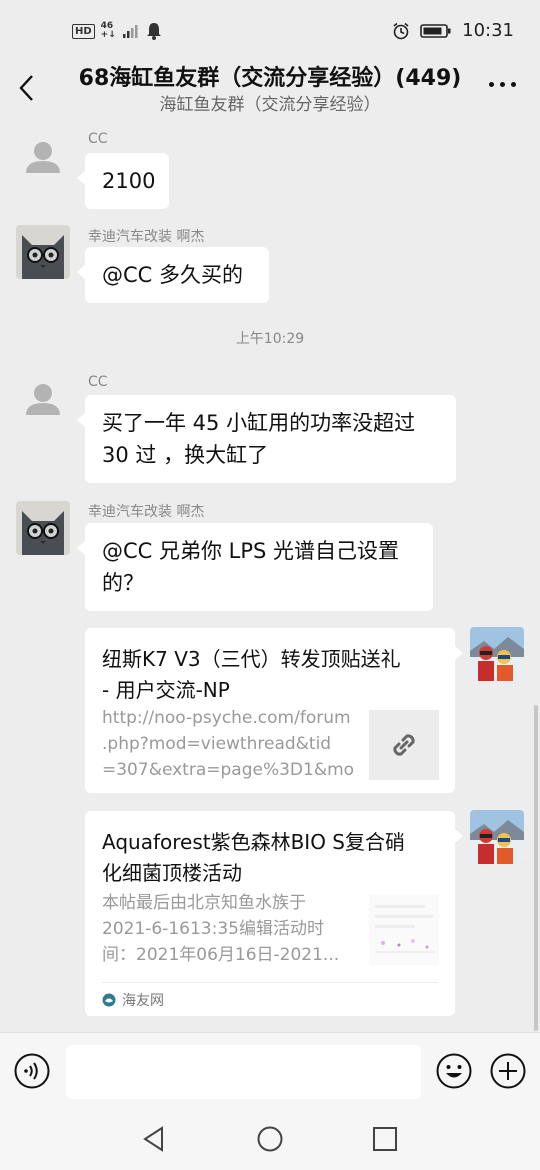 The image size is (540, 1170). I want to click on message-text: @CC 多久买的, so click(173, 275).